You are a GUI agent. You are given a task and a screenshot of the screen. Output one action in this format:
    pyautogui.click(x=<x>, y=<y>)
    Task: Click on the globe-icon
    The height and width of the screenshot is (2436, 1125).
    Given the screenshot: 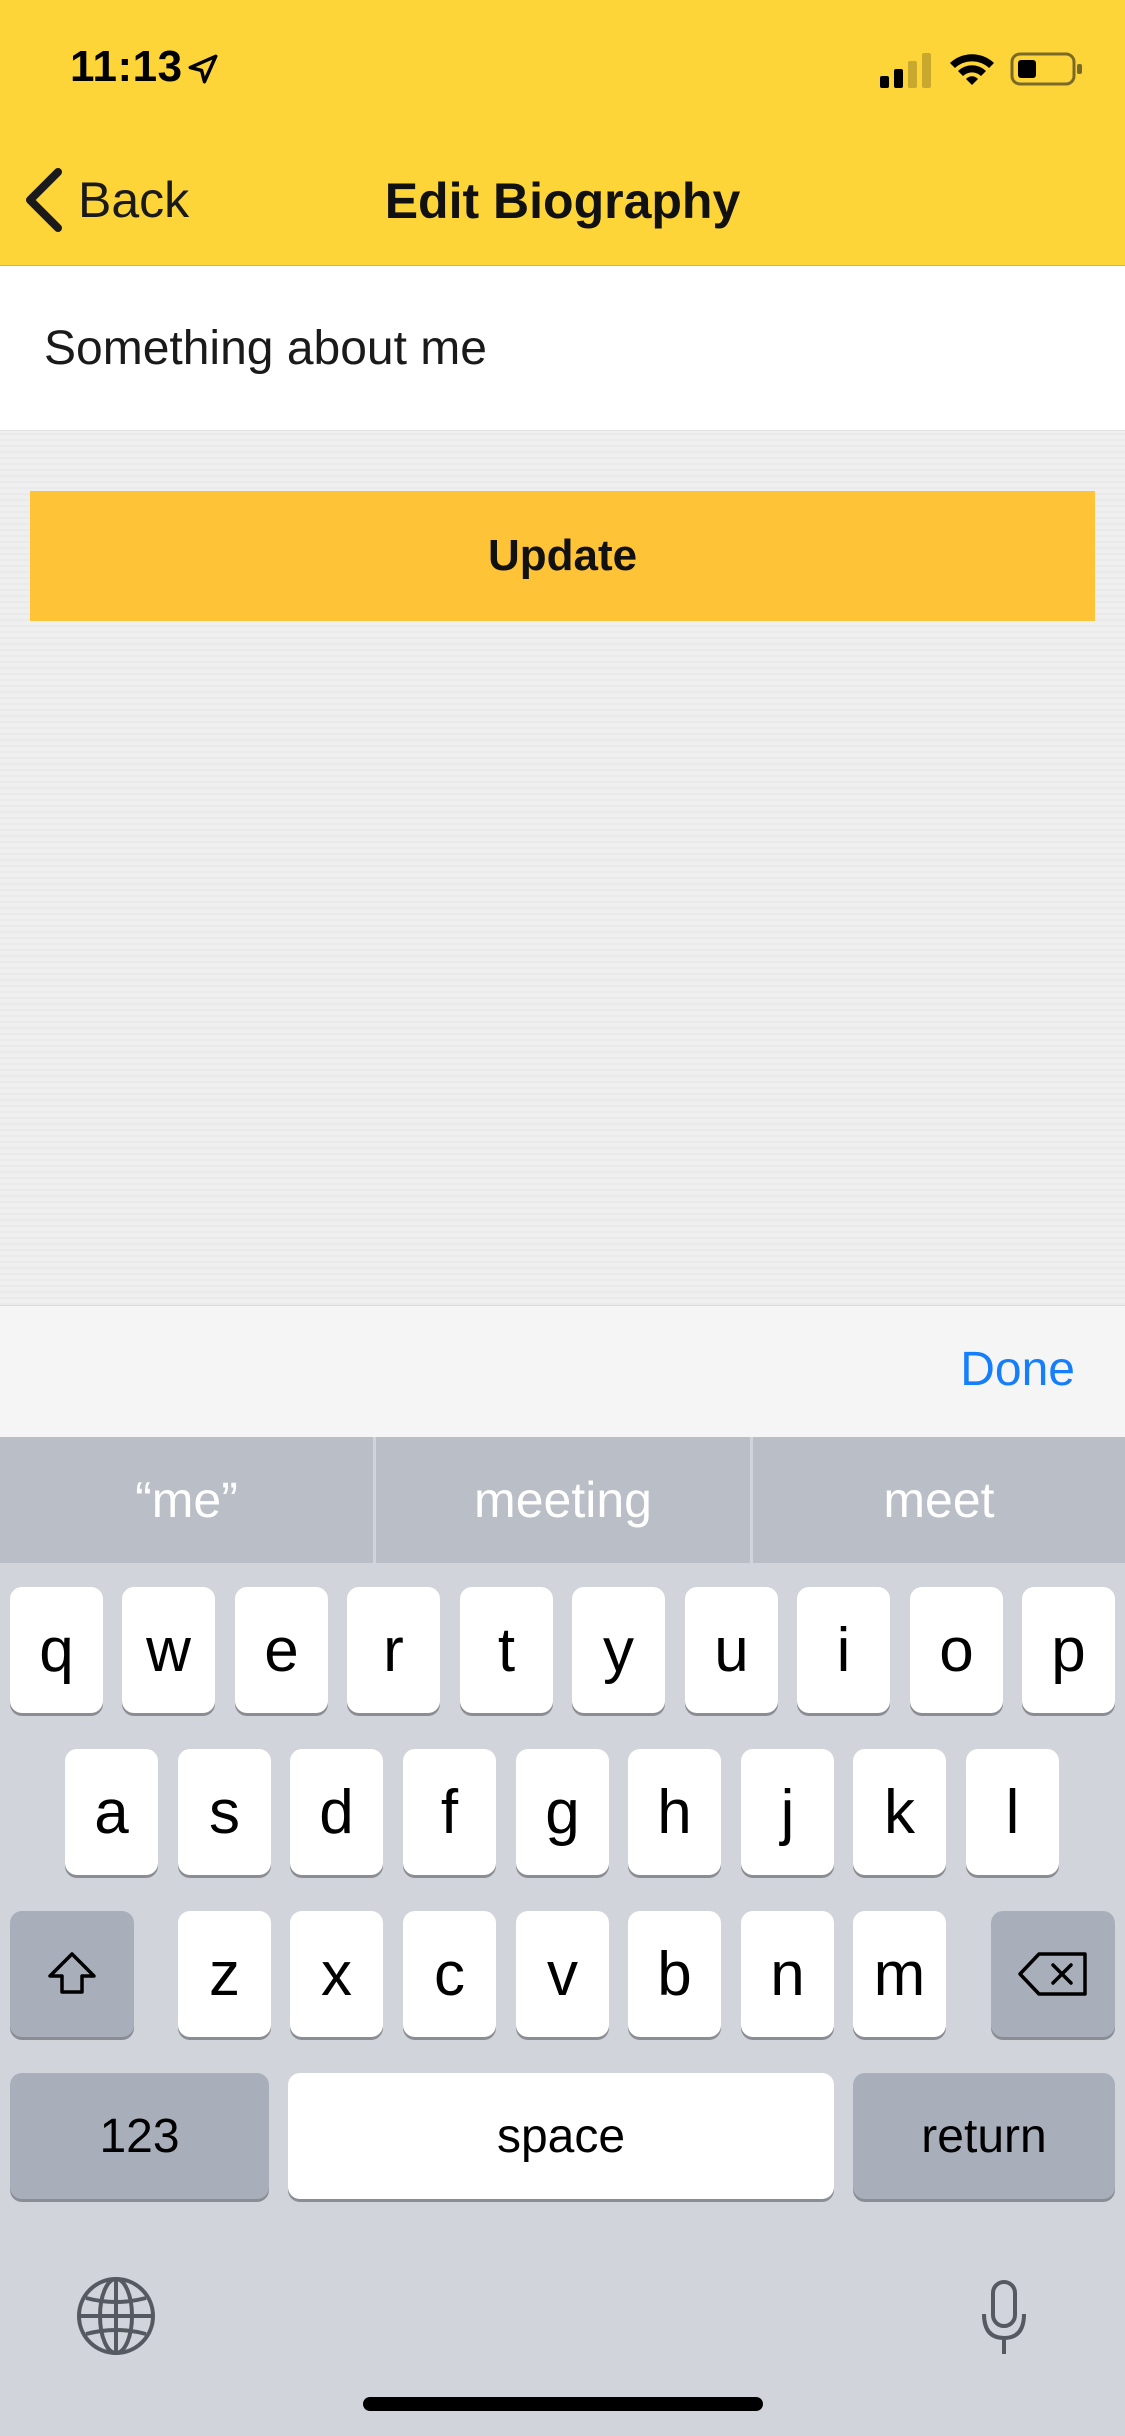 What is the action you would take?
    pyautogui.click(x=116, y=2316)
    